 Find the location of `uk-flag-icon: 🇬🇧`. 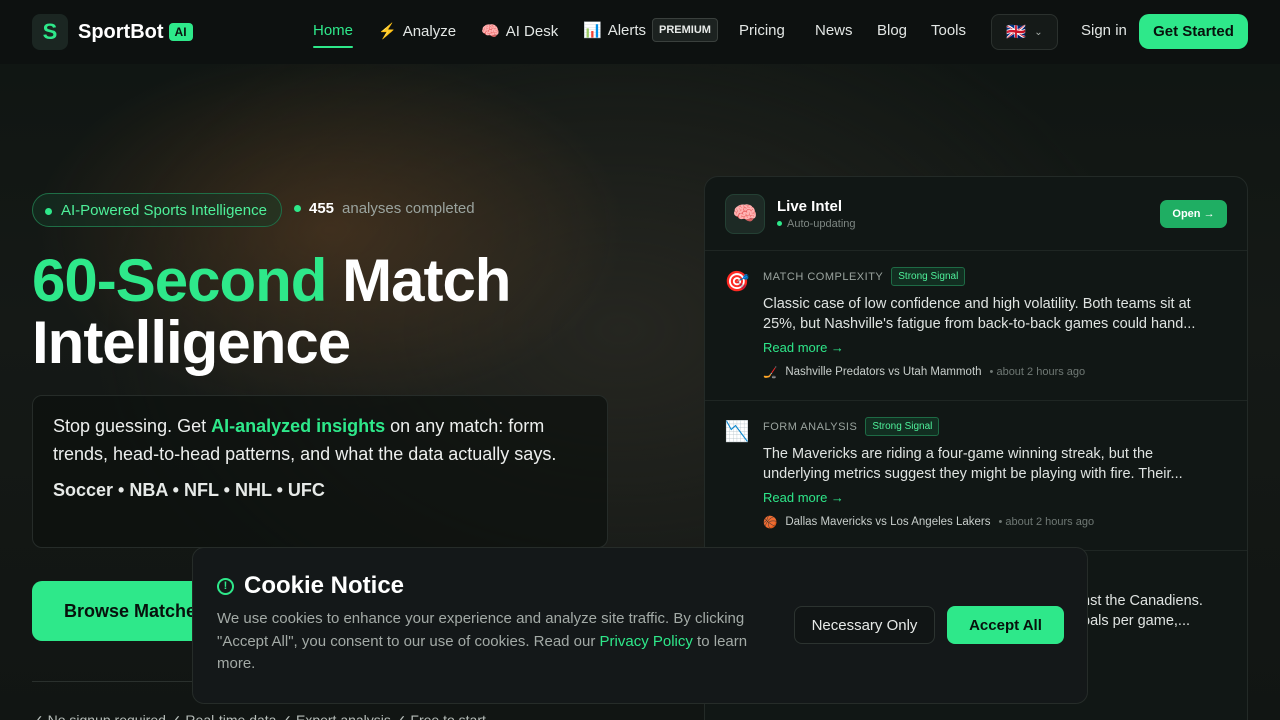

uk-flag-icon: 🇬🇧 is located at coordinates (1016, 32).